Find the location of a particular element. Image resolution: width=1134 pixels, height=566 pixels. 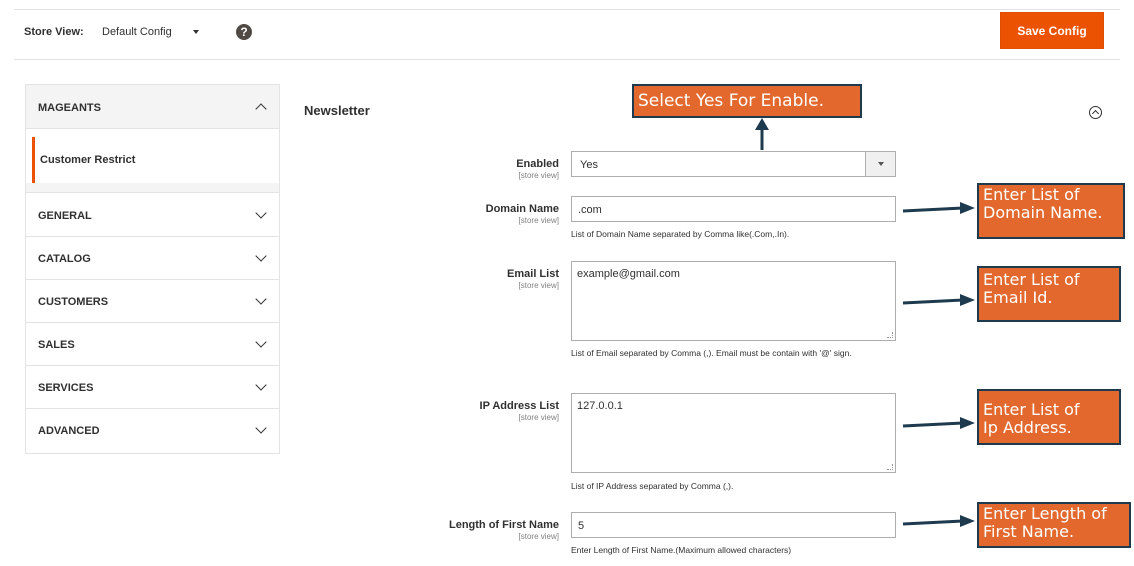

callout-line: Enter Length of is located at coordinates (1045, 513).